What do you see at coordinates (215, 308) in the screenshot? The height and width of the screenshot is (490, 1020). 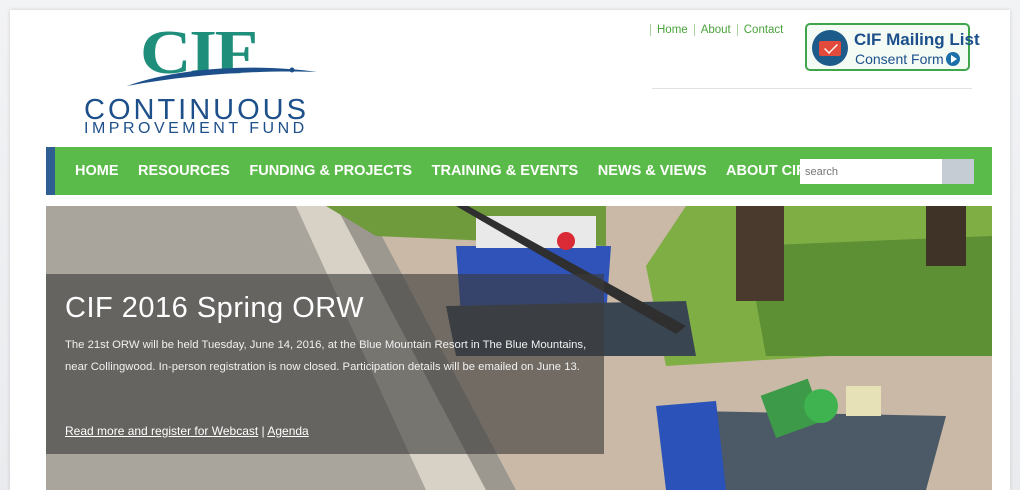 I see `hero-title: CIF 2016 Spring ORW` at bounding box center [215, 308].